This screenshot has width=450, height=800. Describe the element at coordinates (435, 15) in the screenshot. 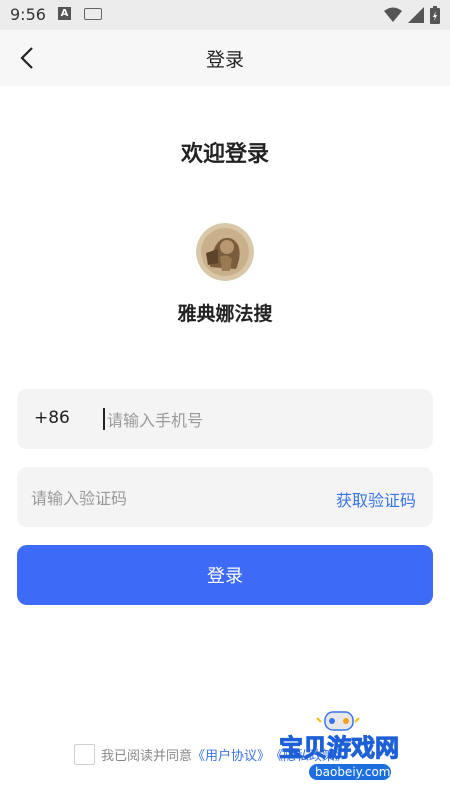

I see `battery-icon` at that location.